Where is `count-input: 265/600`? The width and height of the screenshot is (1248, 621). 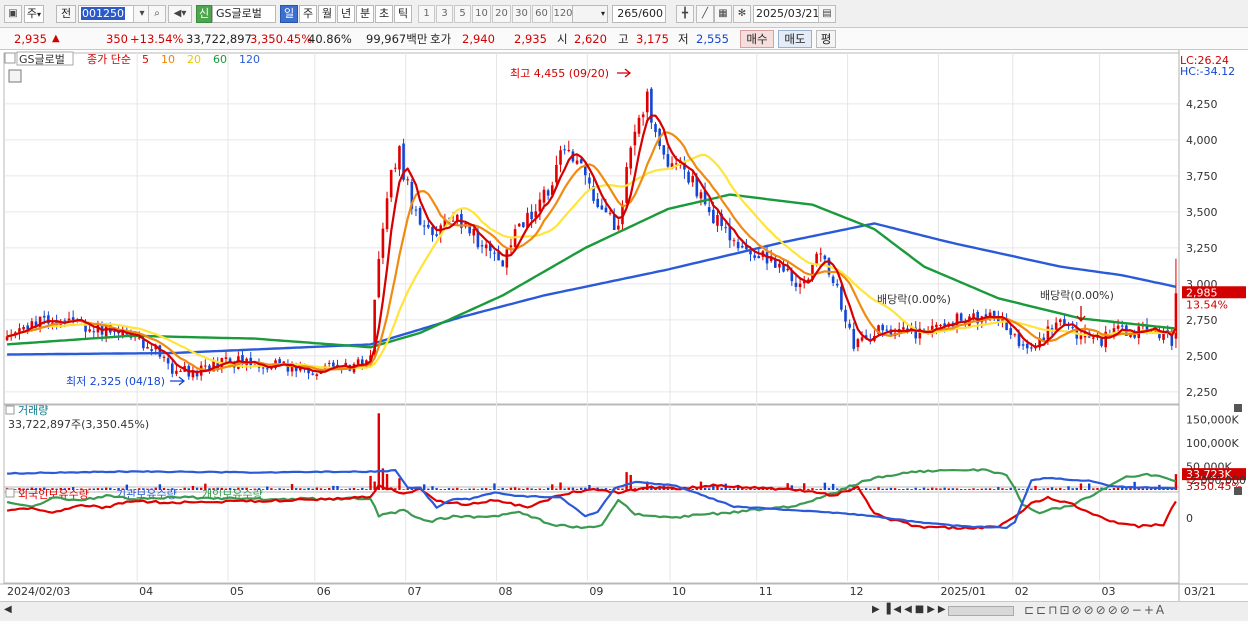
count-input: 265/600 is located at coordinates (639, 14).